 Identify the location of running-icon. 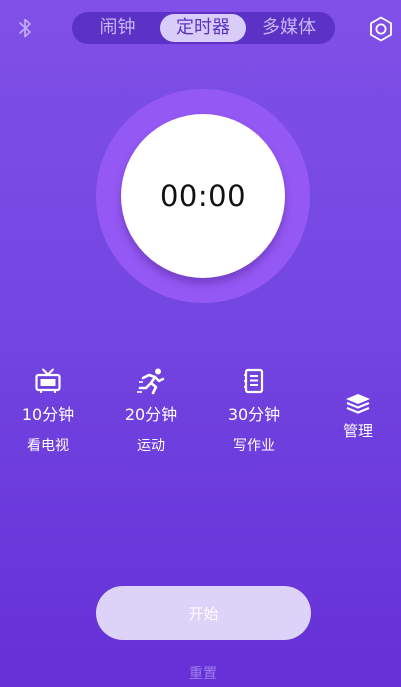
(151, 381).